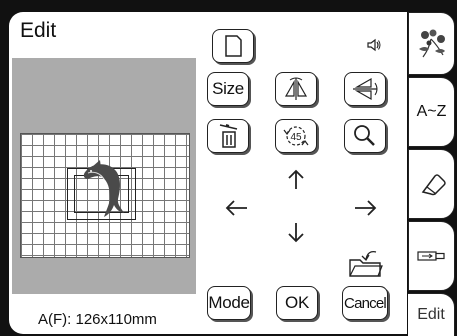 The width and height of the screenshot is (457, 336). What do you see at coordinates (229, 303) in the screenshot?
I see `mode-button: Mode` at bounding box center [229, 303].